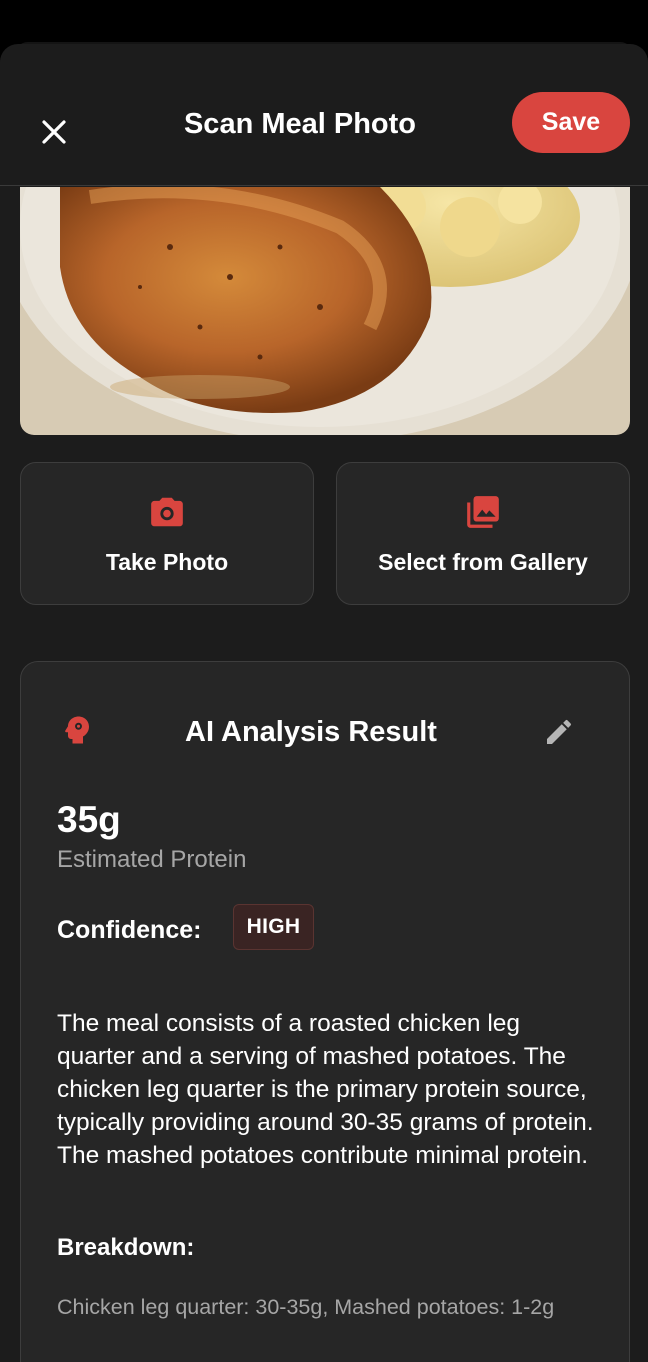 The image size is (648, 1362). What do you see at coordinates (483, 513) in the screenshot?
I see `photo-library-icon` at bounding box center [483, 513].